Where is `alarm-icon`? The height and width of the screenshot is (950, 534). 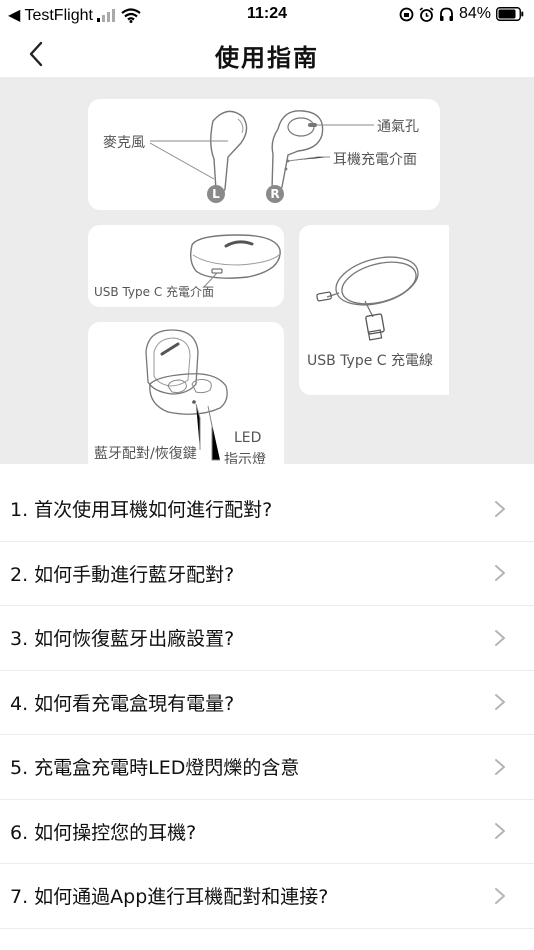
alarm-icon is located at coordinates (426, 14).